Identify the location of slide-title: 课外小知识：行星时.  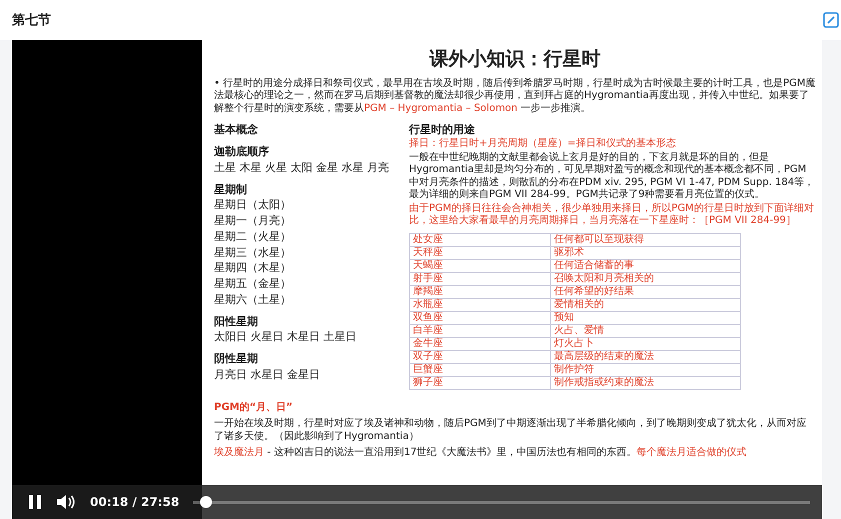
(515, 60).